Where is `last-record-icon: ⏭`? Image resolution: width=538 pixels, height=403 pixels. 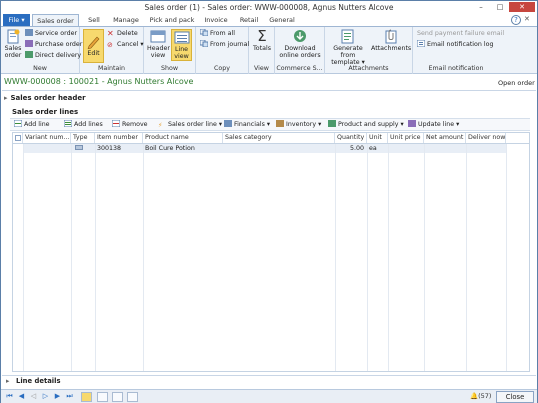 last-record-icon: ⏭ is located at coordinates (69, 396).